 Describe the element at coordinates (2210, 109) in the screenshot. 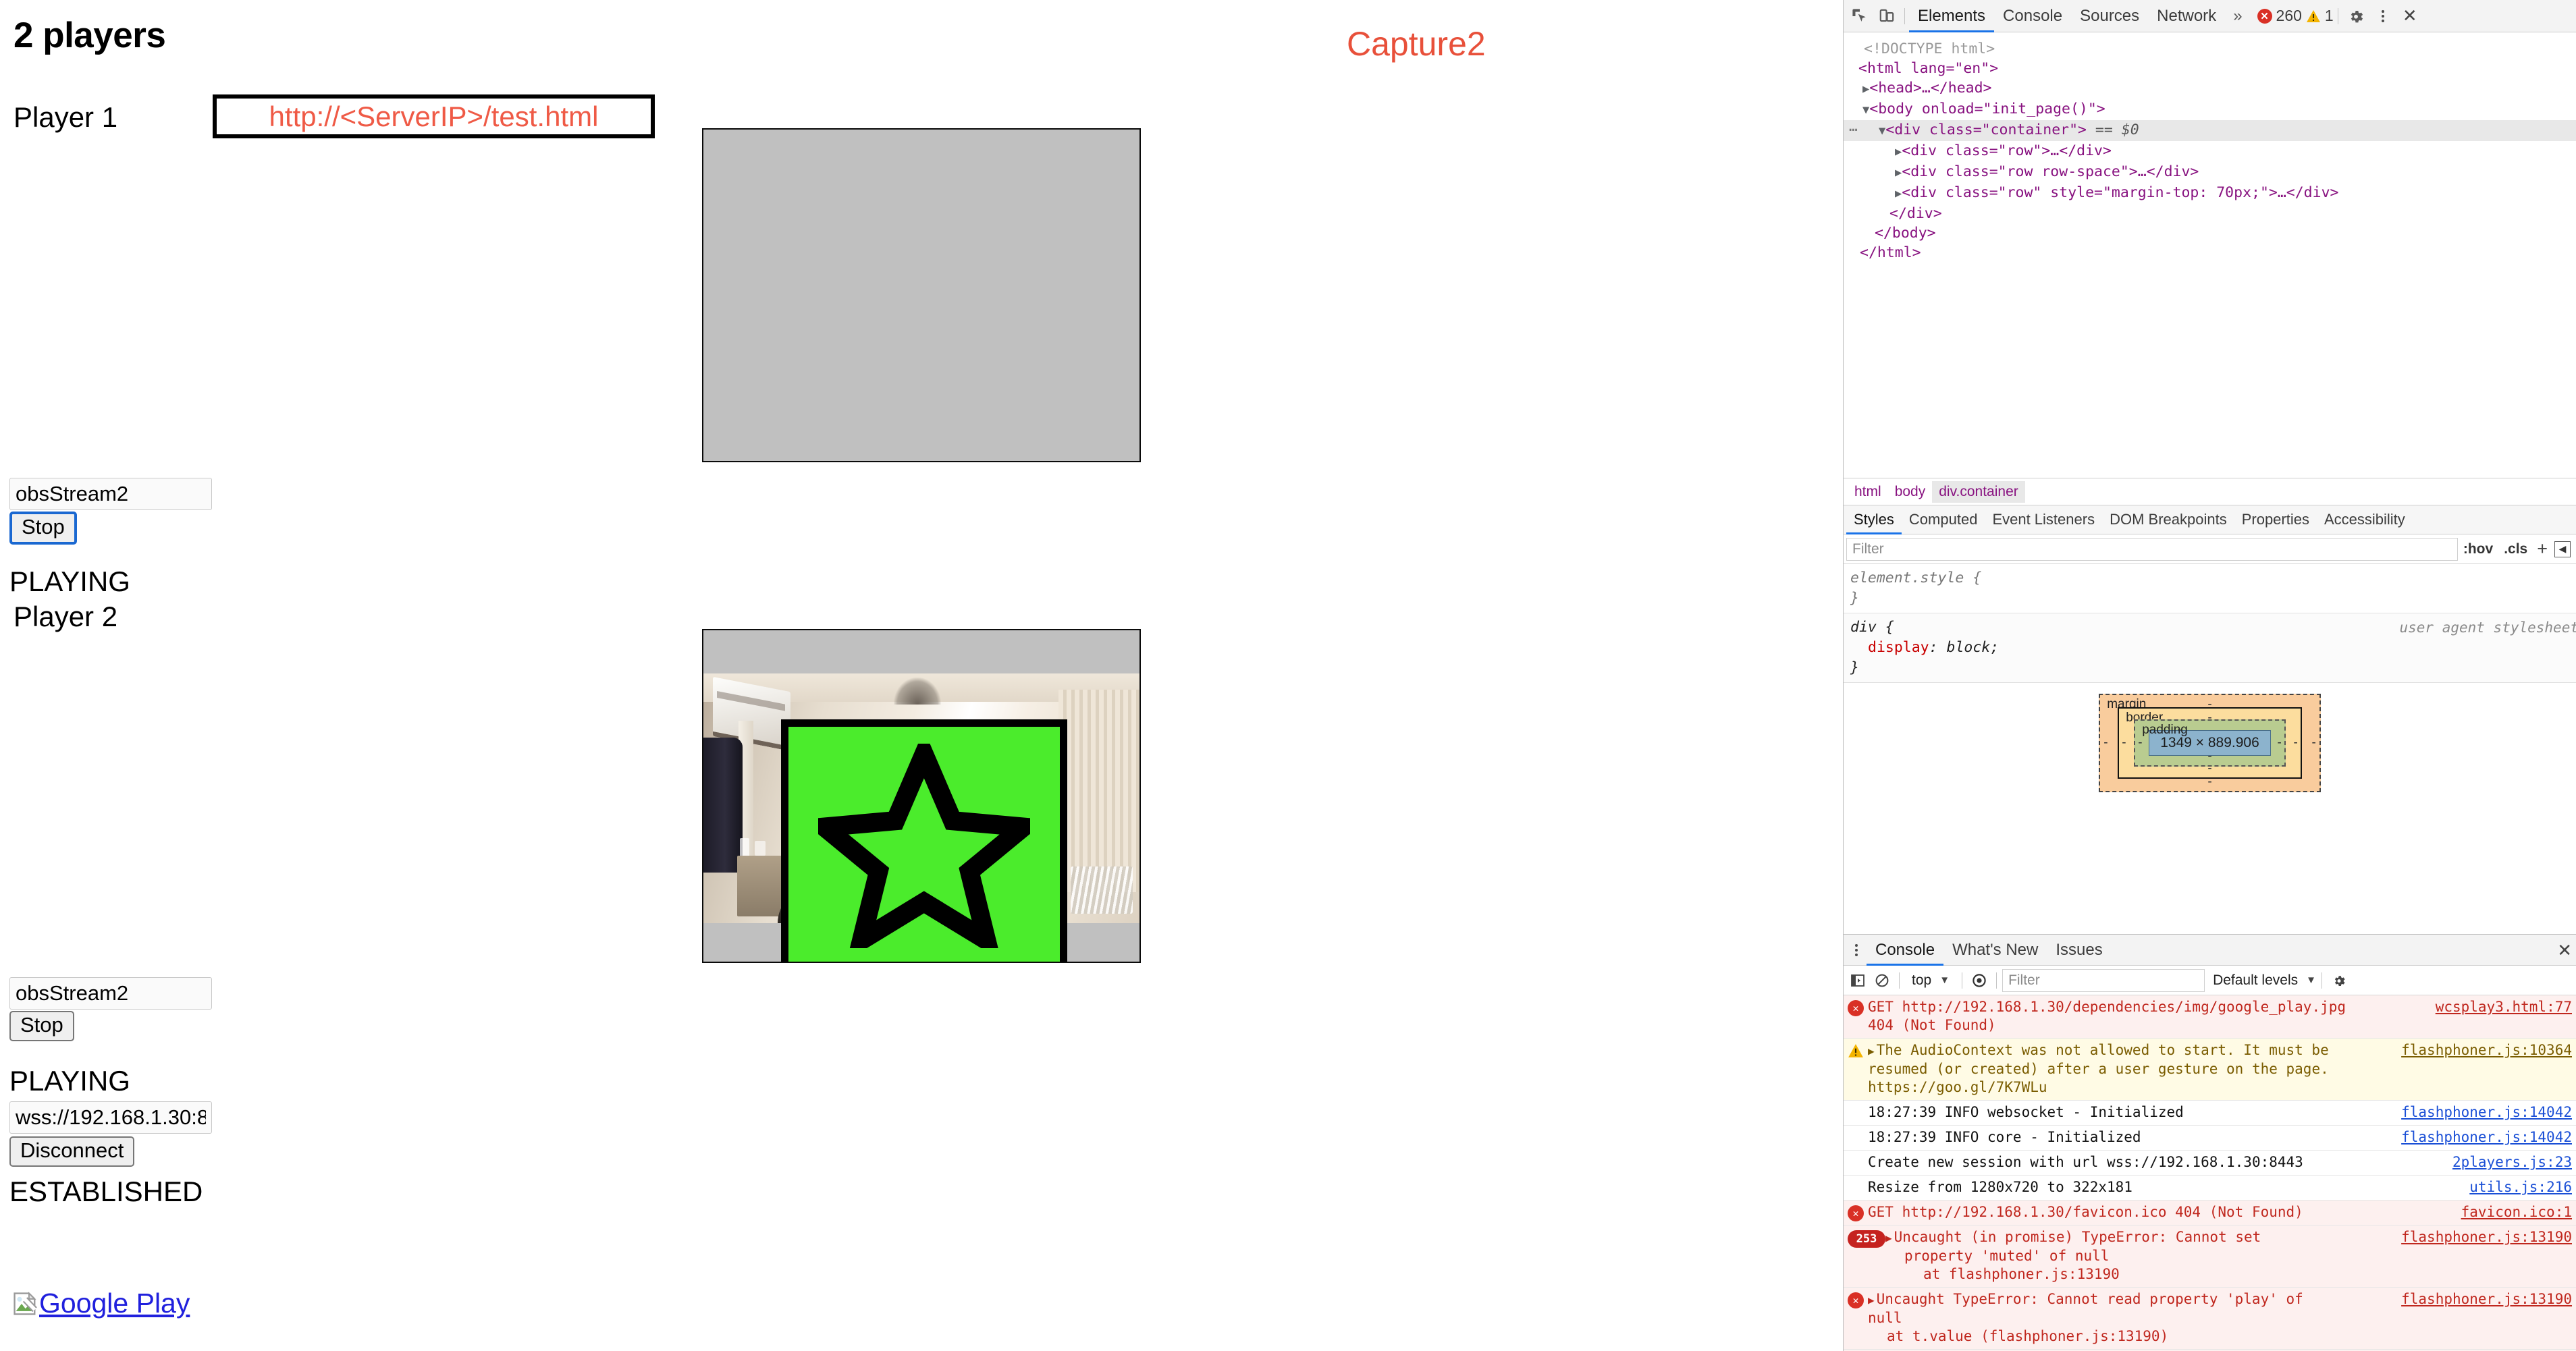

I see `dom-line-body-open: ▼<body onload="init_page()">` at that location.